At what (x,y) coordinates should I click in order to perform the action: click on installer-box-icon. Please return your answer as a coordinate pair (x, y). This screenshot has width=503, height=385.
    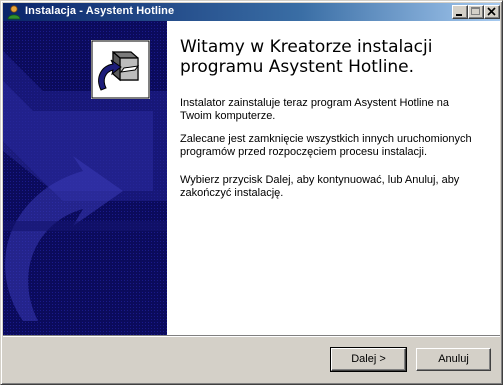
    Looking at the image, I should click on (120, 69).